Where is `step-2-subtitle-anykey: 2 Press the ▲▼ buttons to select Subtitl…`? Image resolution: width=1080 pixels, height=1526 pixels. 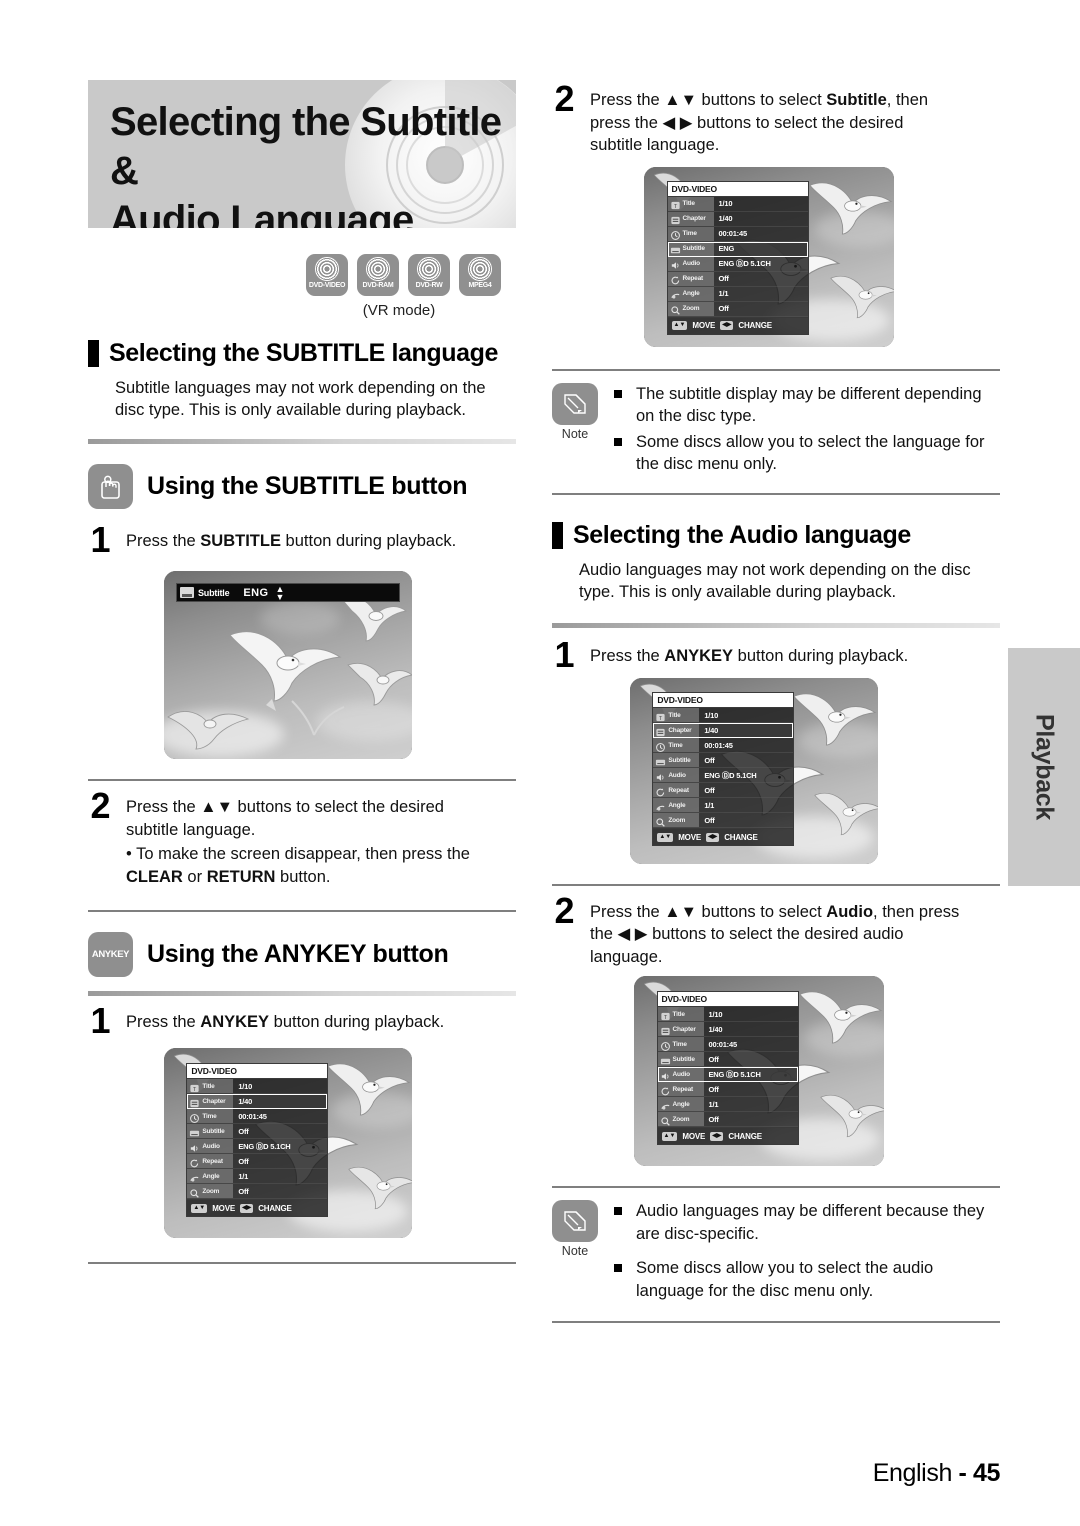
step-2-subtitle-anykey: 2 Press the ▲▼ buttons to select Subtitl… is located at coordinates (776, 119).